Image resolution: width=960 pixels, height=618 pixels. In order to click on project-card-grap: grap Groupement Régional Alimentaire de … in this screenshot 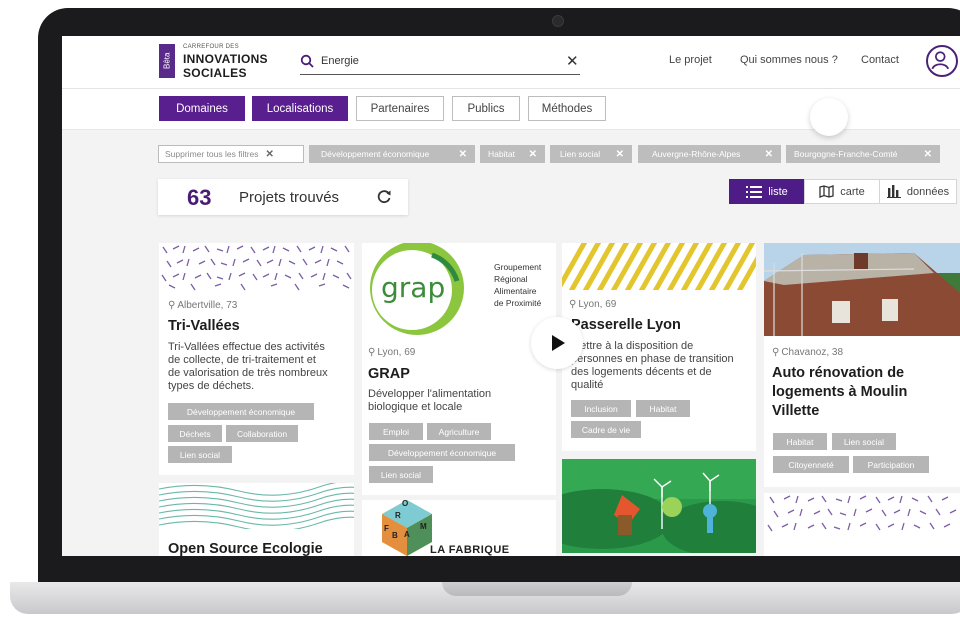, I will do `click(459, 369)`.